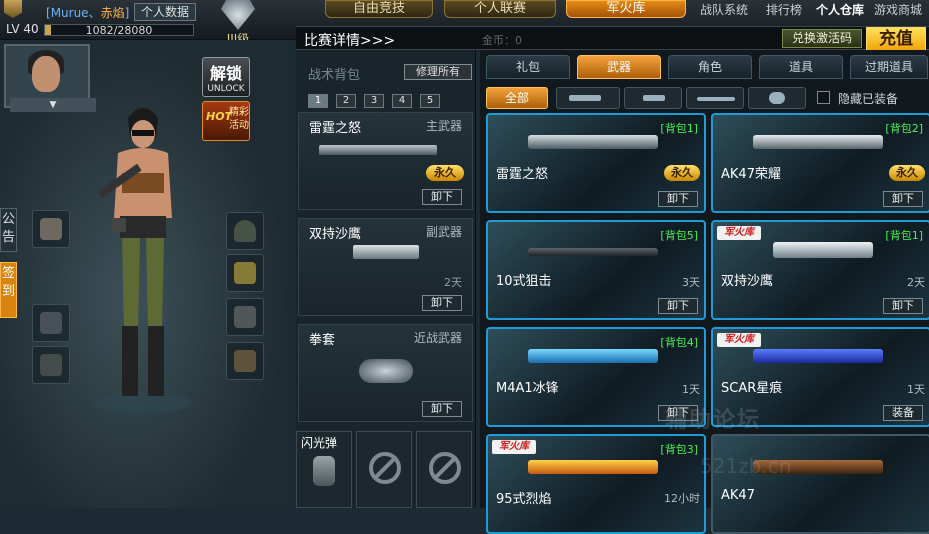  I want to click on unlock-label-en: UNLOCK, so click(226, 89).